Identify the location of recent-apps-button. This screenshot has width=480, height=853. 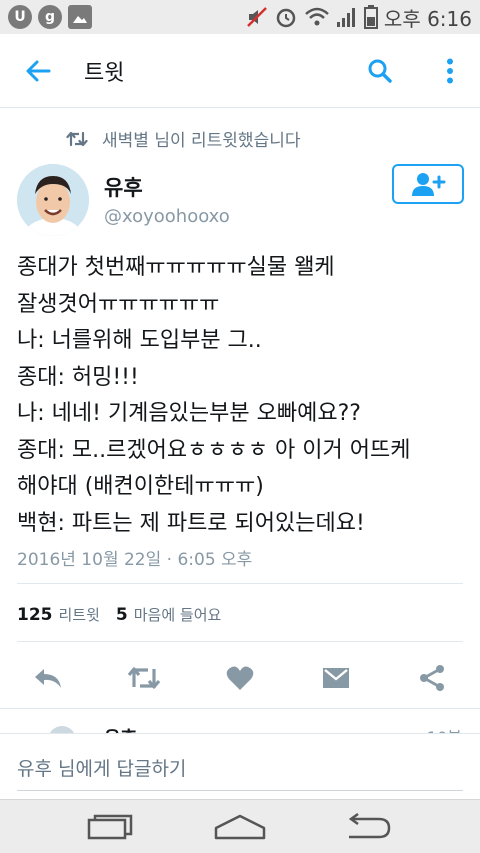
(110, 827).